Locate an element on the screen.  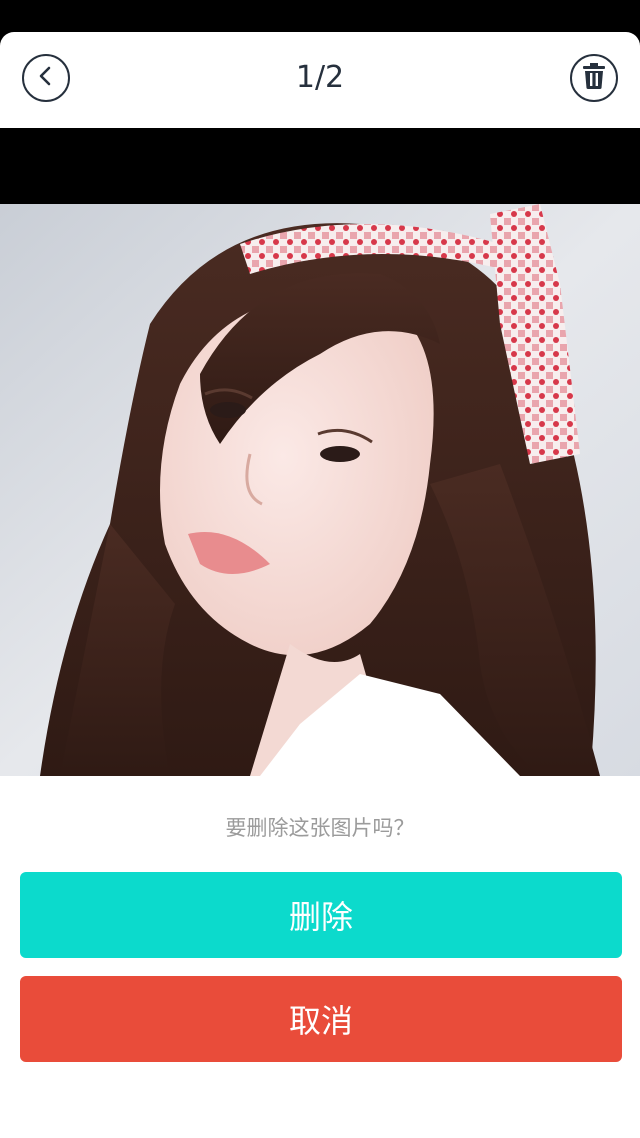
cancel-button: 取消 is located at coordinates (321, 1019).